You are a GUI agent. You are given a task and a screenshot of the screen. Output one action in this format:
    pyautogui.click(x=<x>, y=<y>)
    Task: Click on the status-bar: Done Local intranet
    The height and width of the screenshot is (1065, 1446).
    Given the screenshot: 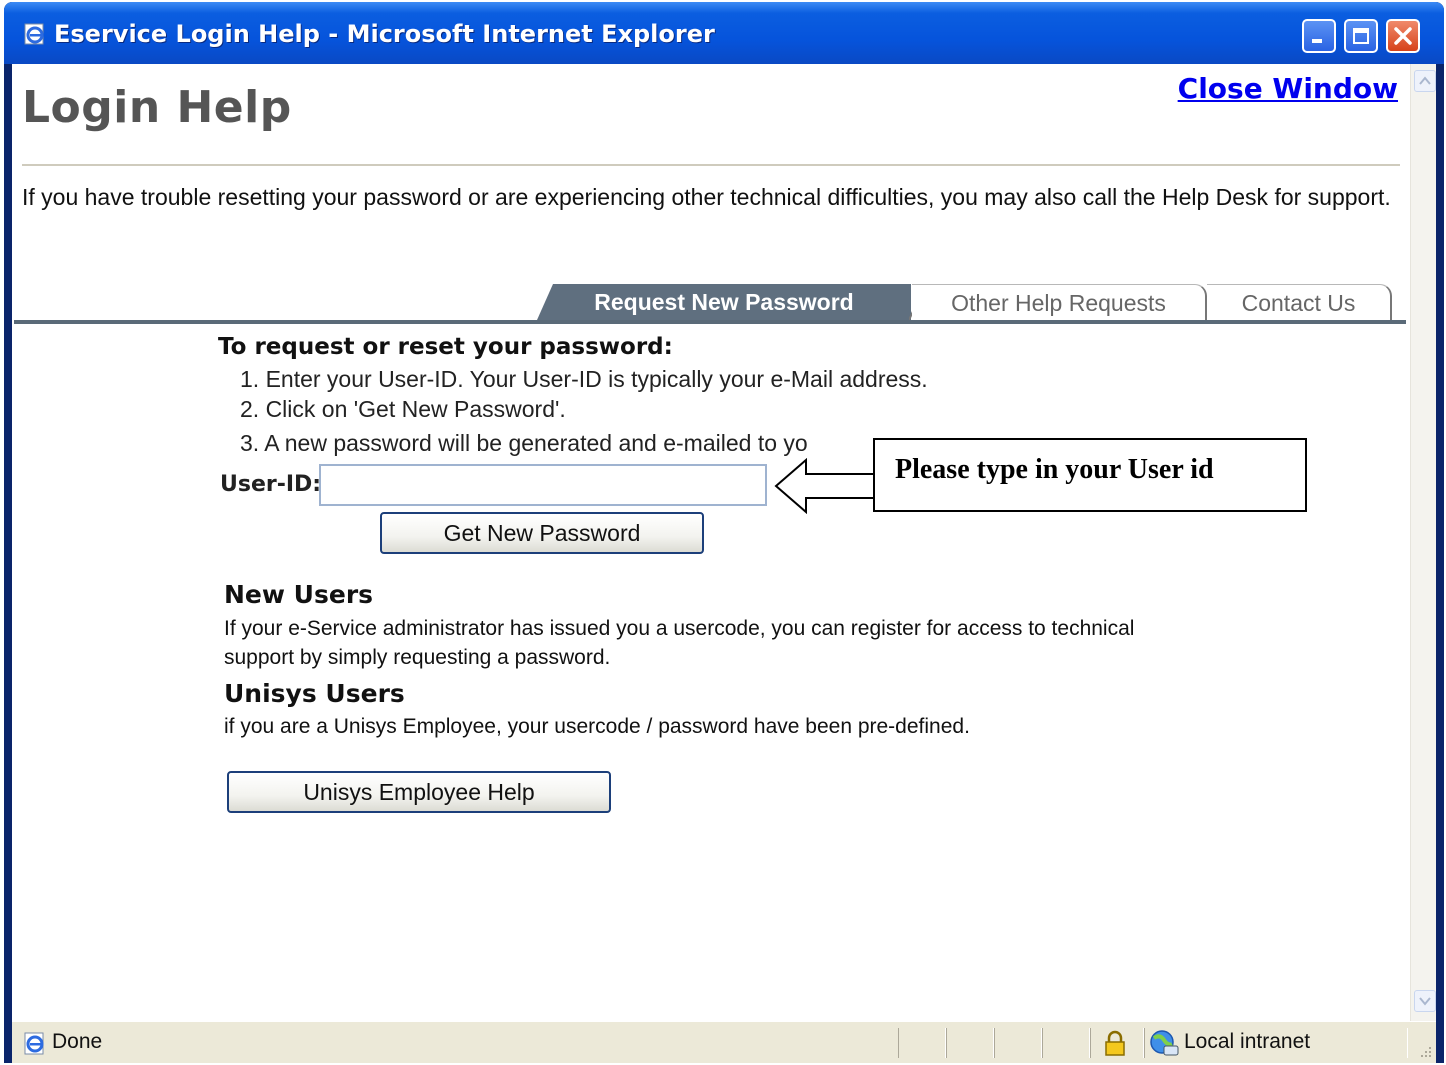 What is the action you would take?
    pyautogui.click(x=724, y=1042)
    